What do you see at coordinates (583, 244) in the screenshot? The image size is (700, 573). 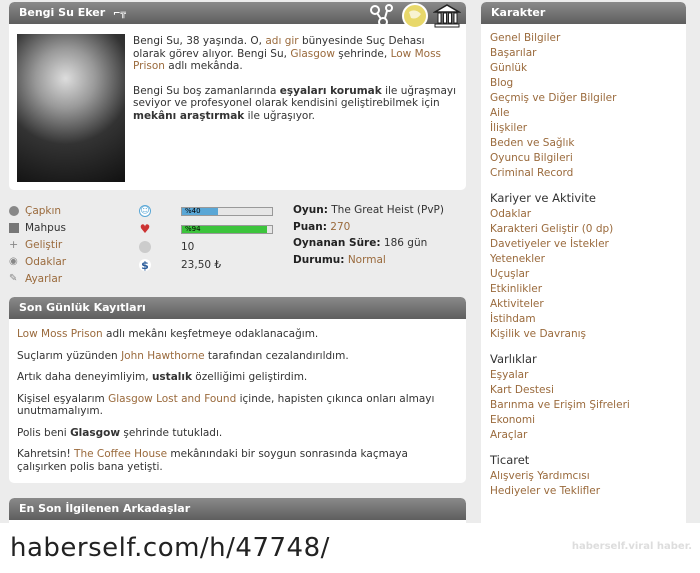 I see `sidebar-item: Davetiyeler ve İstekler` at bounding box center [583, 244].